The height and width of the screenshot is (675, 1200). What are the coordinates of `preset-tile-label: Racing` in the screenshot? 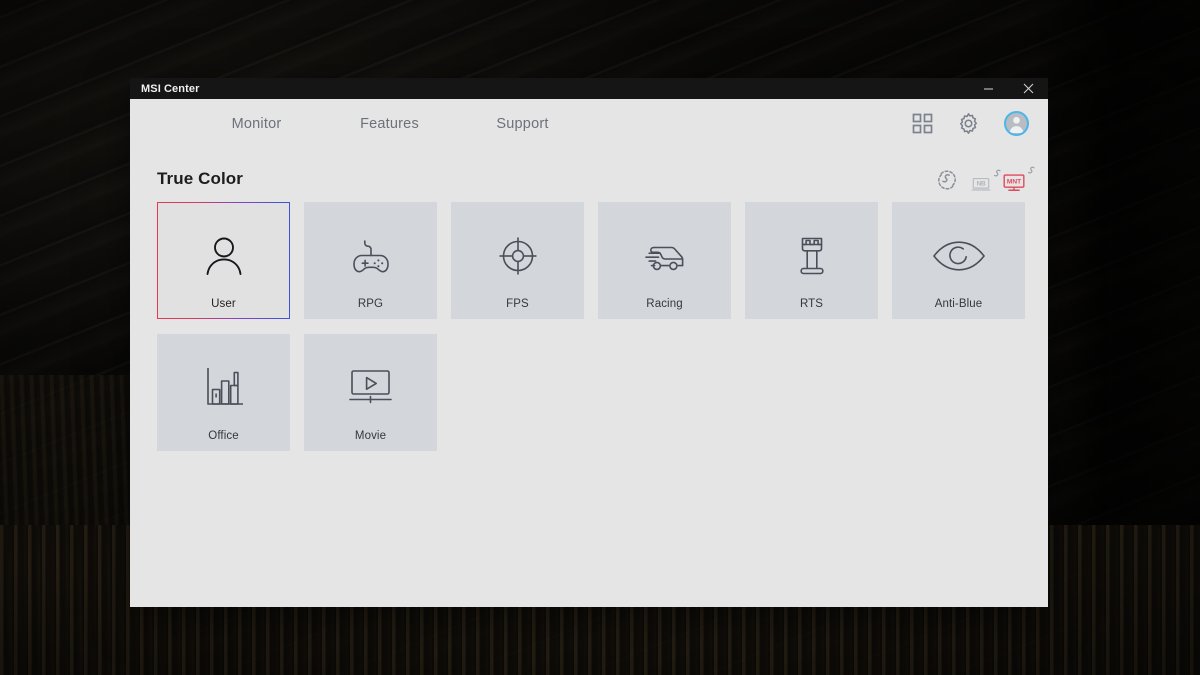 It's located at (664, 304).